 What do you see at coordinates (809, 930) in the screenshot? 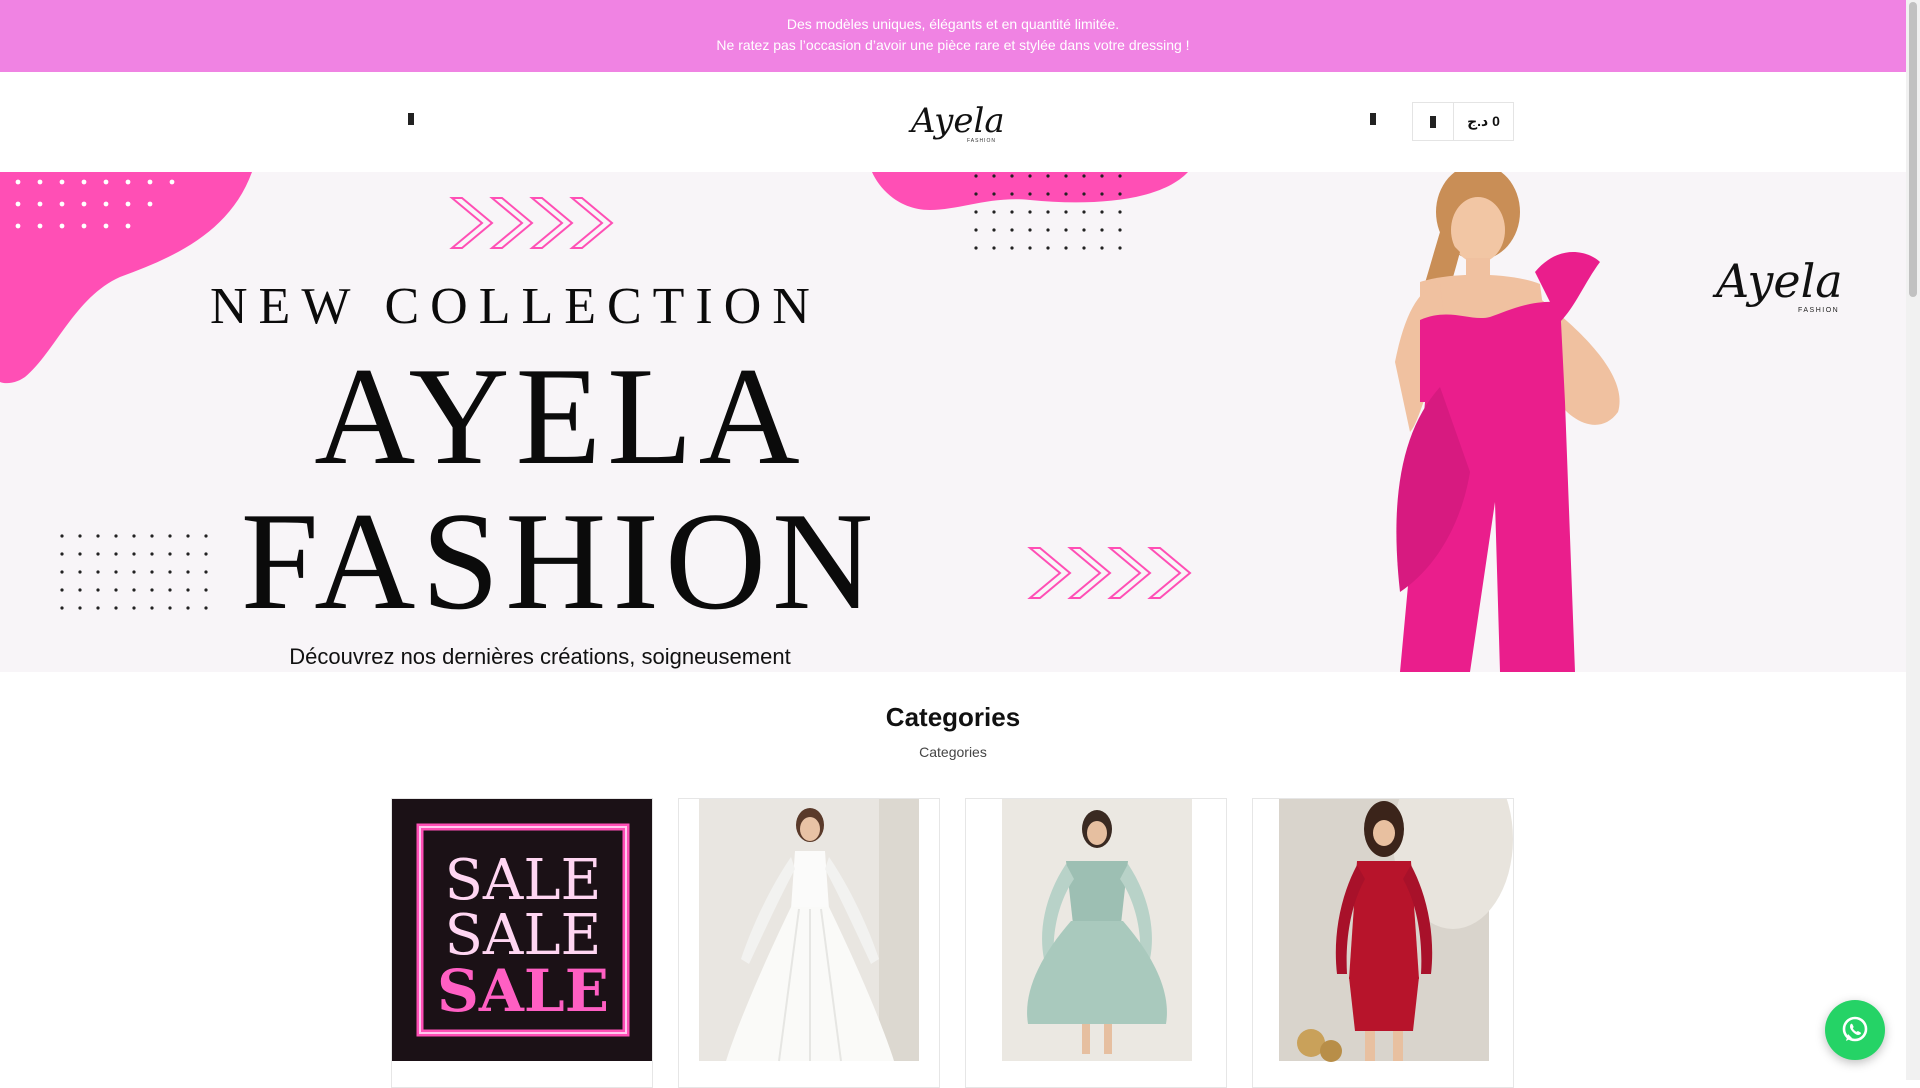
I see `category-image-white-dress` at bounding box center [809, 930].